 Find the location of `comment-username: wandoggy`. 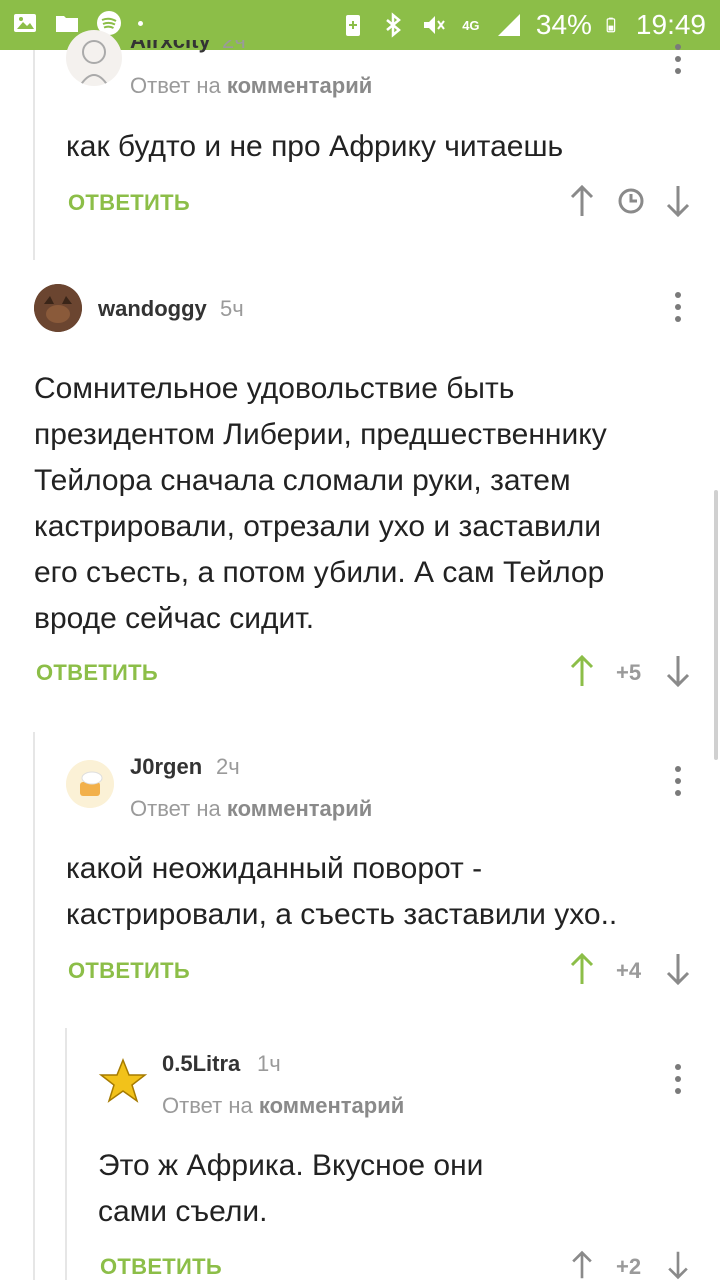

comment-username: wandoggy is located at coordinates (152, 309).